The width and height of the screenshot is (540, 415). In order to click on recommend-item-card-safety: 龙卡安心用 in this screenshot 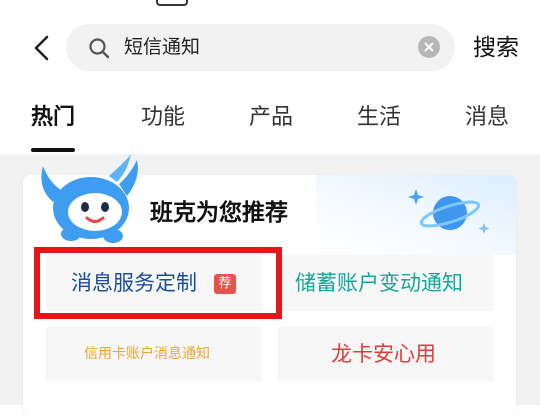, I will do `click(386, 354)`.